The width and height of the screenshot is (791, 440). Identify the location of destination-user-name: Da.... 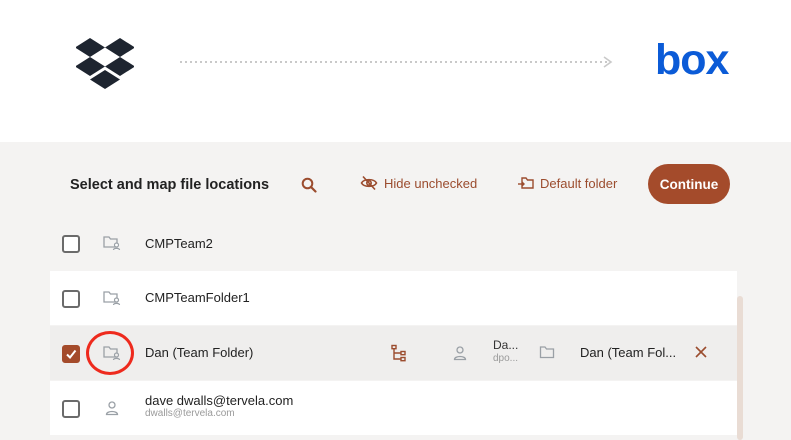
(506, 345).